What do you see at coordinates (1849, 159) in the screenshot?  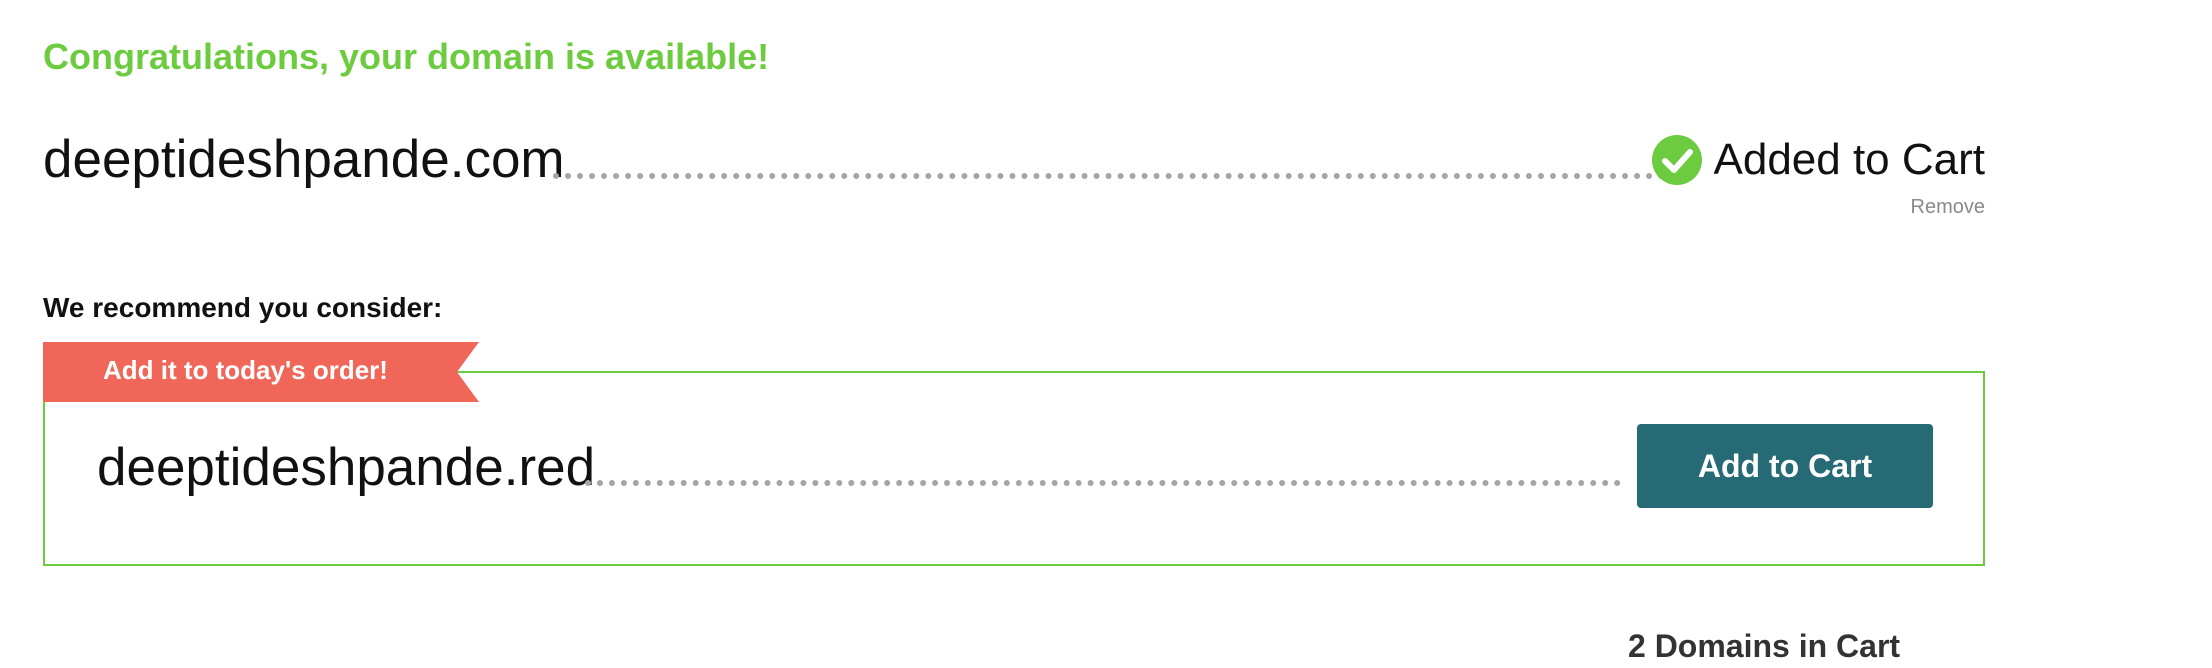 I see `added-to-cart-label: Added to Cart` at bounding box center [1849, 159].